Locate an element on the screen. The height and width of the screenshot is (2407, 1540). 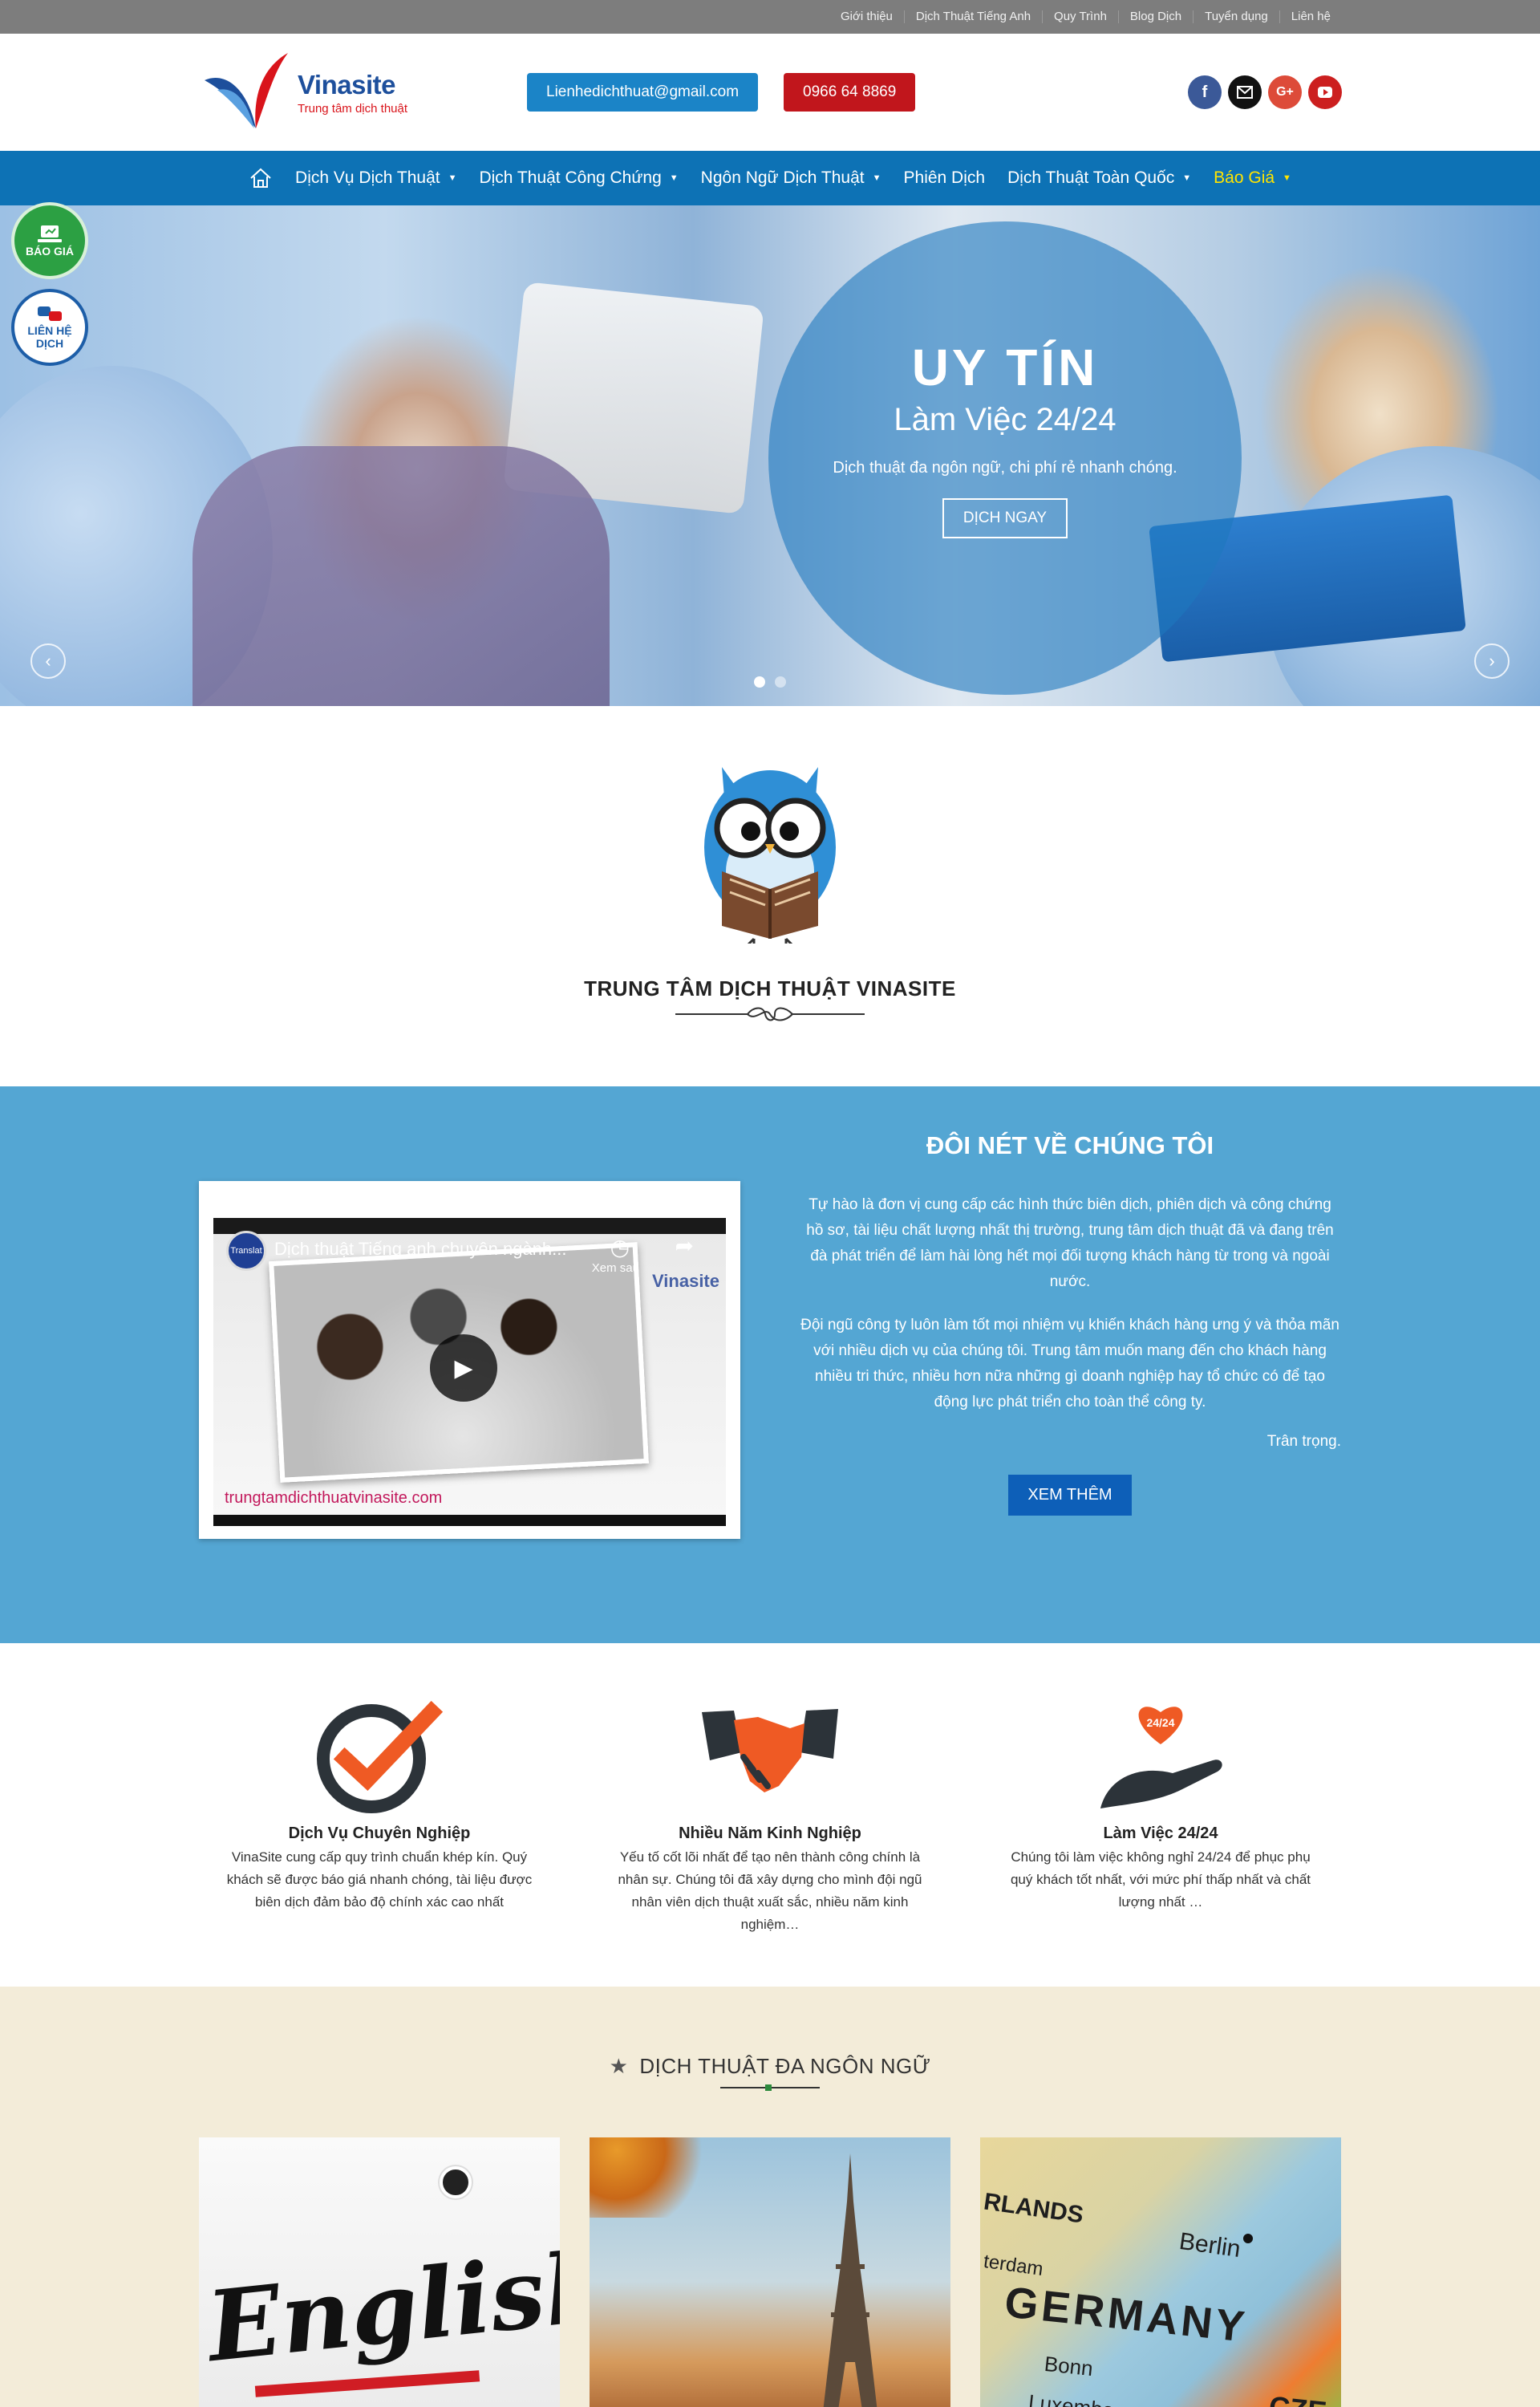
google-plus-icon: G+ is located at coordinates (1285, 92).